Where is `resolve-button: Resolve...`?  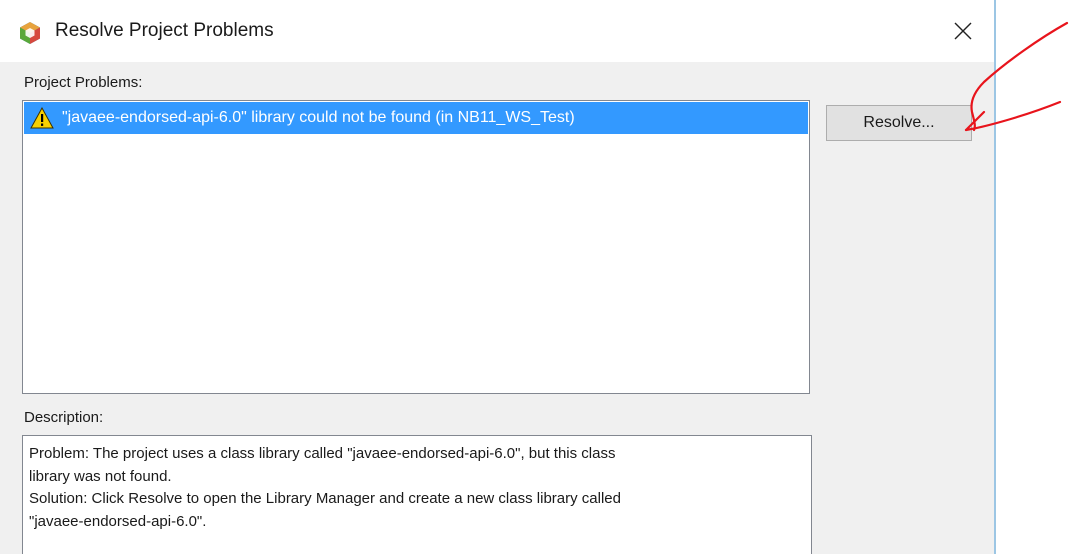
resolve-button: Resolve... is located at coordinates (899, 123).